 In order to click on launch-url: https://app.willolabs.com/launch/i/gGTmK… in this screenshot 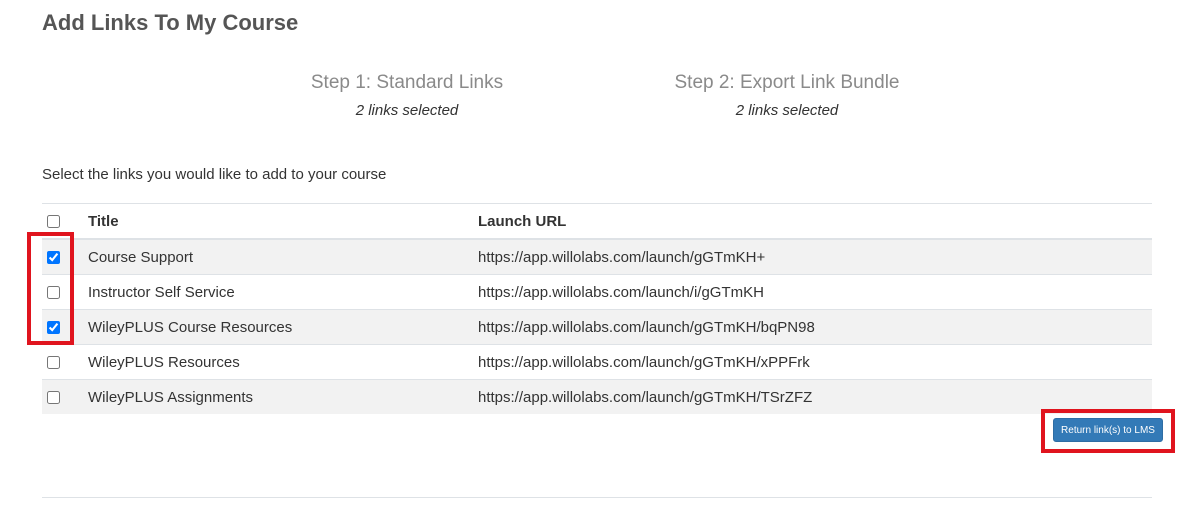, I will do `click(815, 292)`.